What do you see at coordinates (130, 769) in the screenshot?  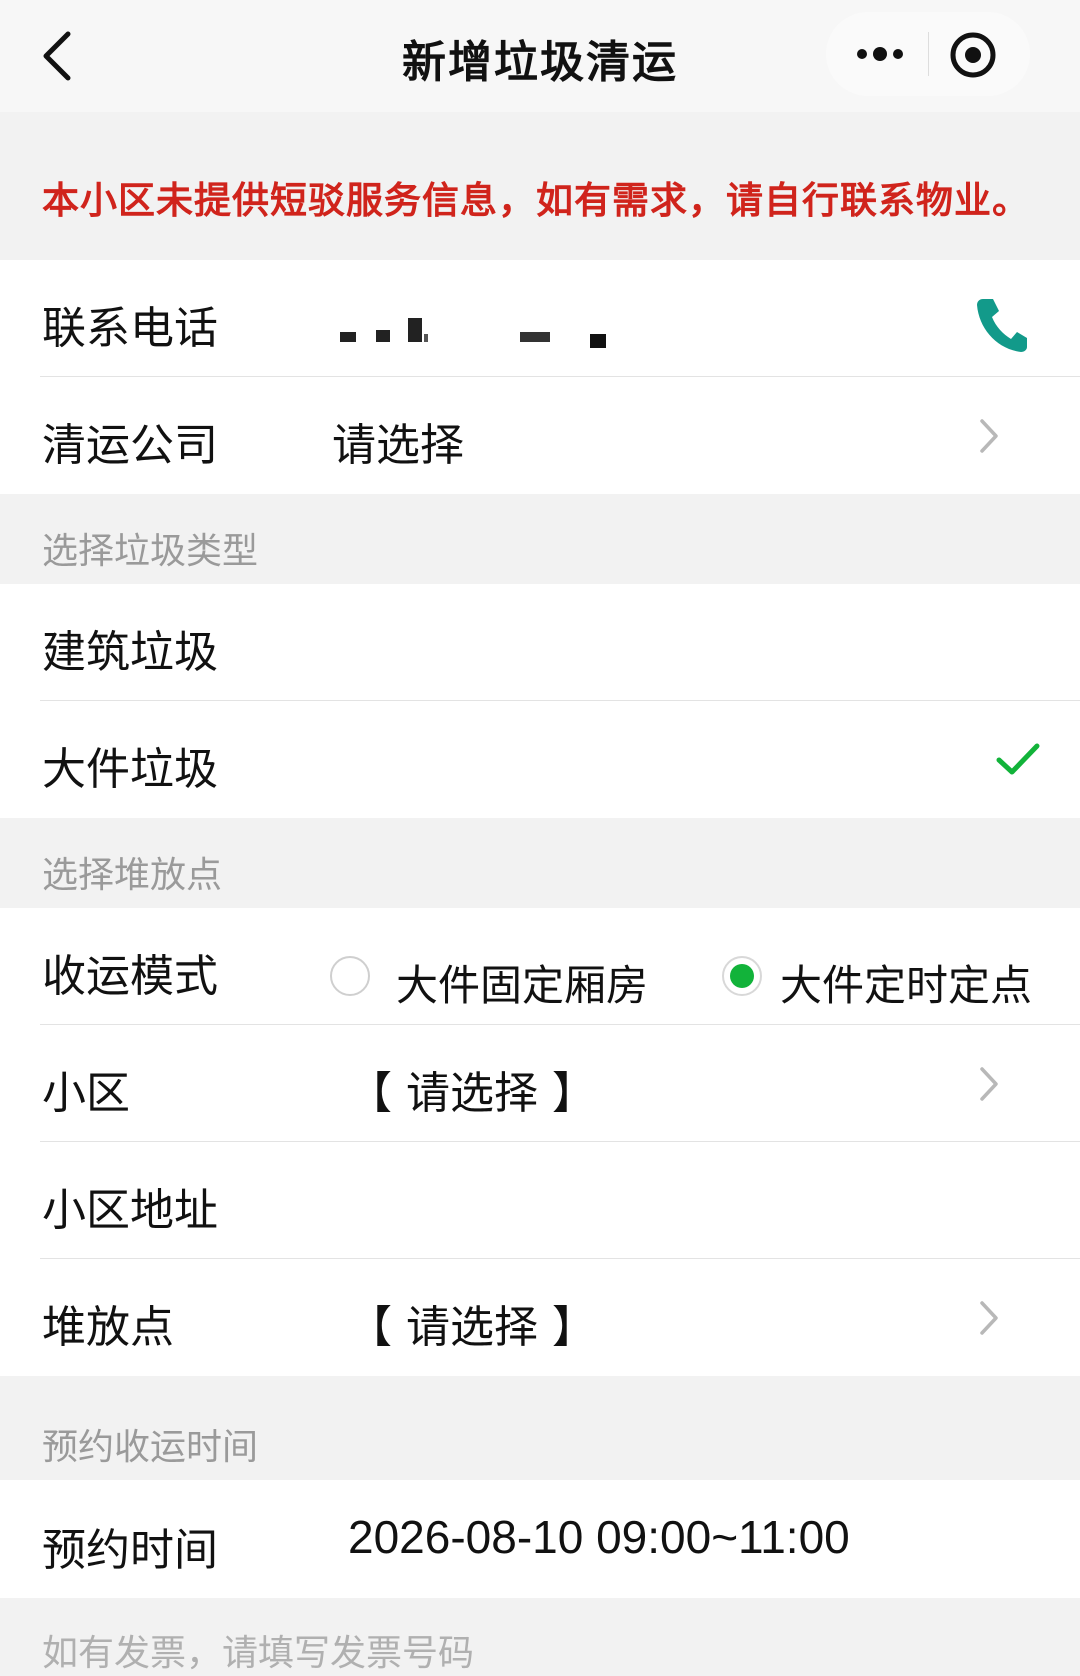 I see `garbage-option-label: 大件垃圾` at bounding box center [130, 769].